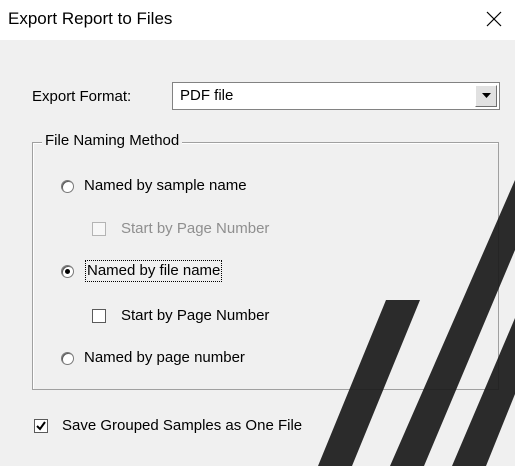  What do you see at coordinates (153, 271) in the screenshot?
I see `named-by-file-name-label: Named by file name` at bounding box center [153, 271].